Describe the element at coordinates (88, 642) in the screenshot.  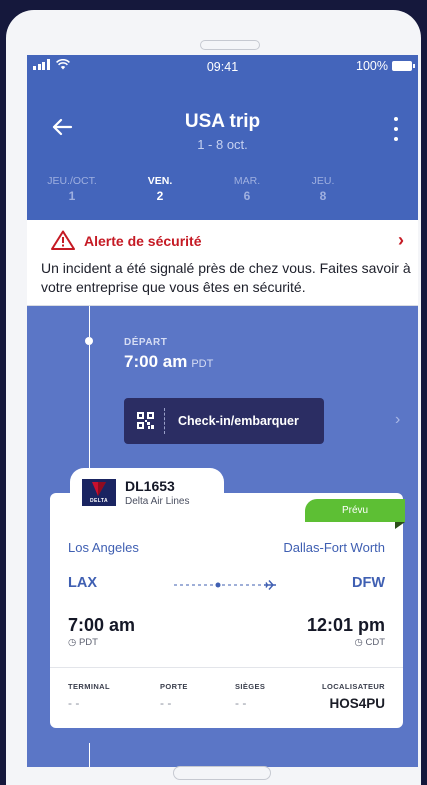
I see `tz-value: PDT` at that location.